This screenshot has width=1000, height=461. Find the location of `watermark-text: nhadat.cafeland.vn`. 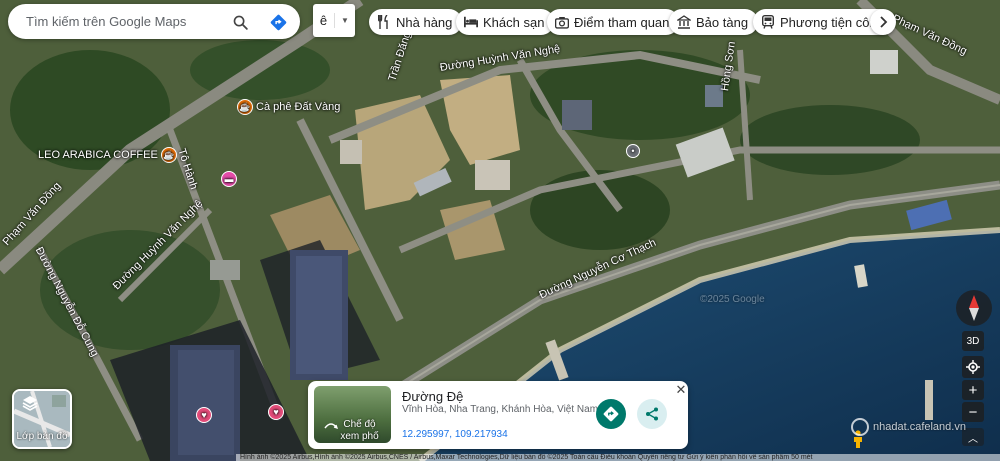

watermark-text: nhadat.cafeland.vn is located at coordinates (919, 427).